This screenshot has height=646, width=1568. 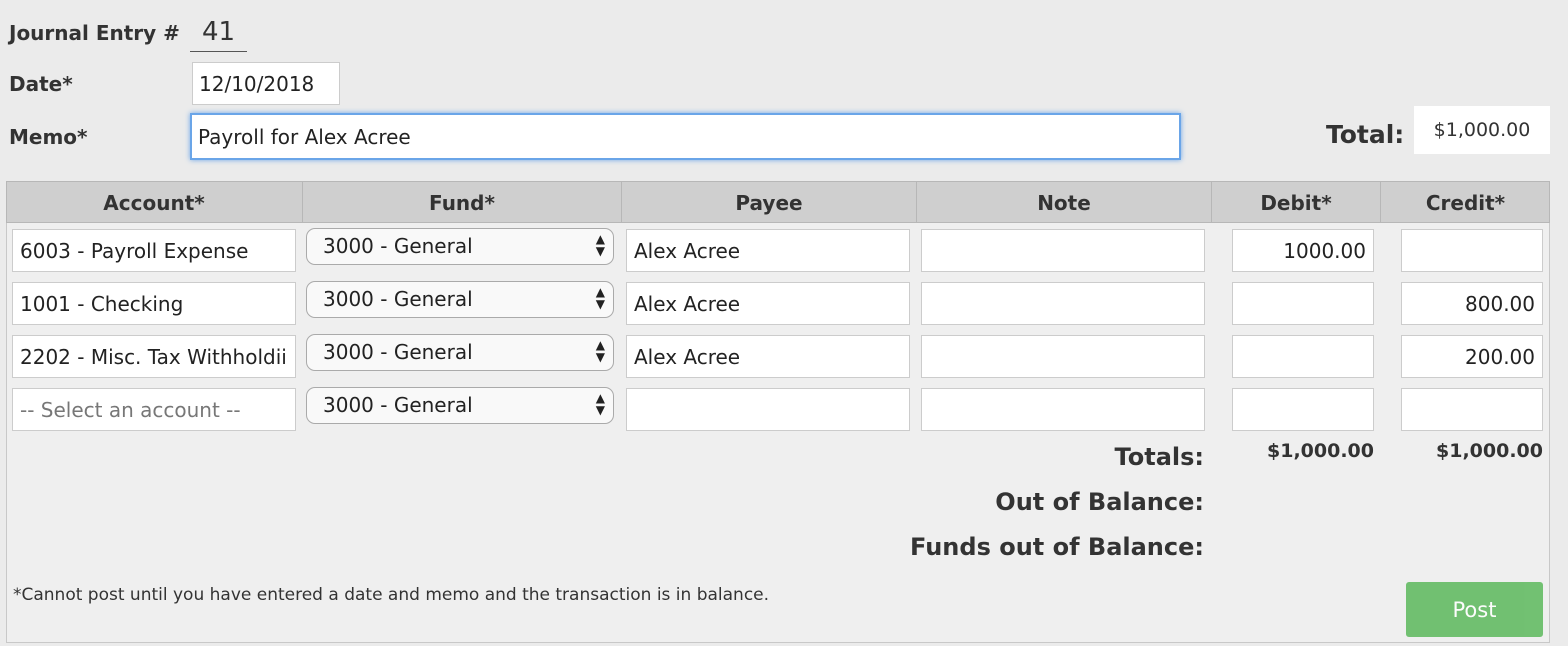 I want to click on column-header-debit: Debit*, so click(x=1296, y=202).